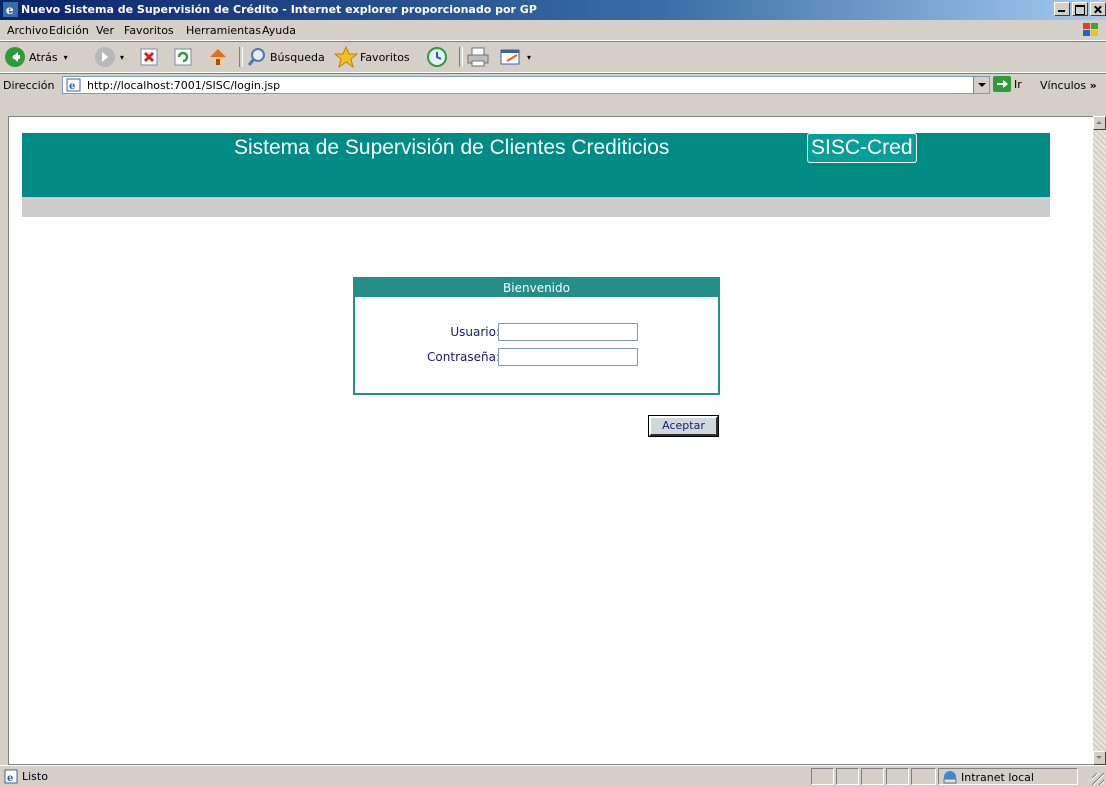 Image resolution: width=1106 pixels, height=787 pixels. What do you see at coordinates (475, 332) in the screenshot?
I see `user-label: Usuario:` at bounding box center [475, 332].